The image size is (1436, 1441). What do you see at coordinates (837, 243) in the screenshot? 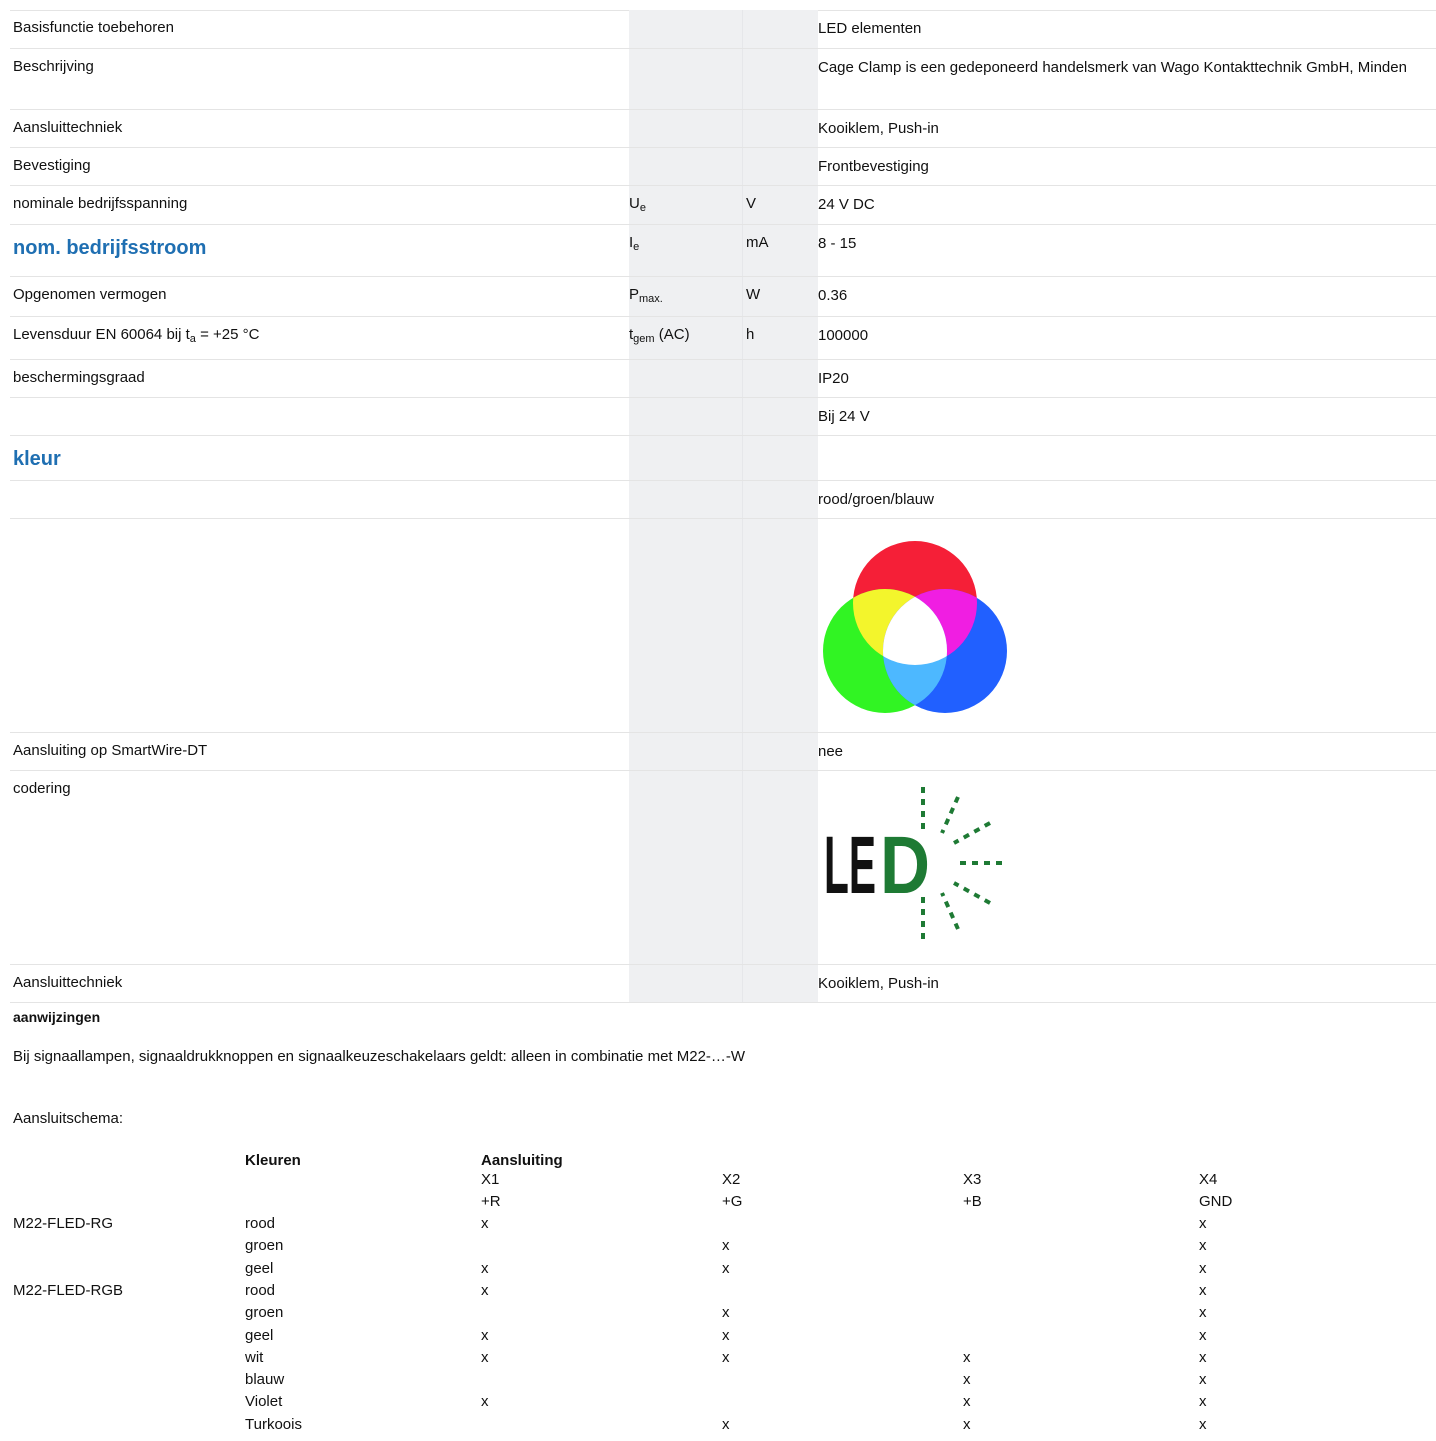
I see `spec-value: 8 - 15` at bounding box center [837, 243].